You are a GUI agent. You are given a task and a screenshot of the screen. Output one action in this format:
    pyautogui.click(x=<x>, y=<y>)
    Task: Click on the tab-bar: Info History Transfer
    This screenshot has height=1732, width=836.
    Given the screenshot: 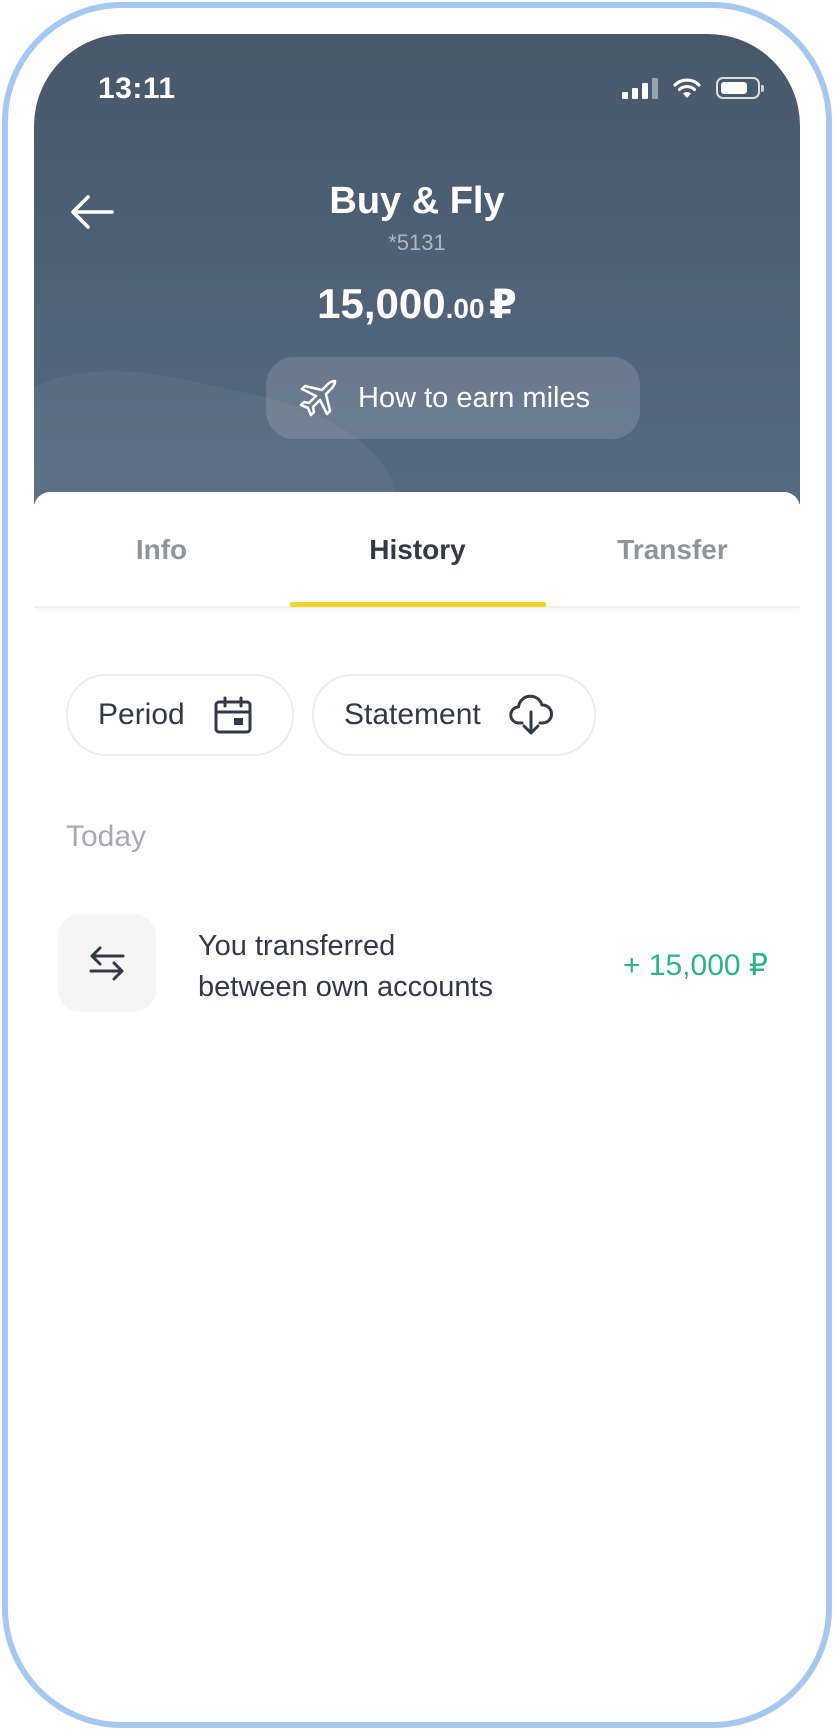 What is the action you would take?
    pyautogui.click(x=417, y=550)
    